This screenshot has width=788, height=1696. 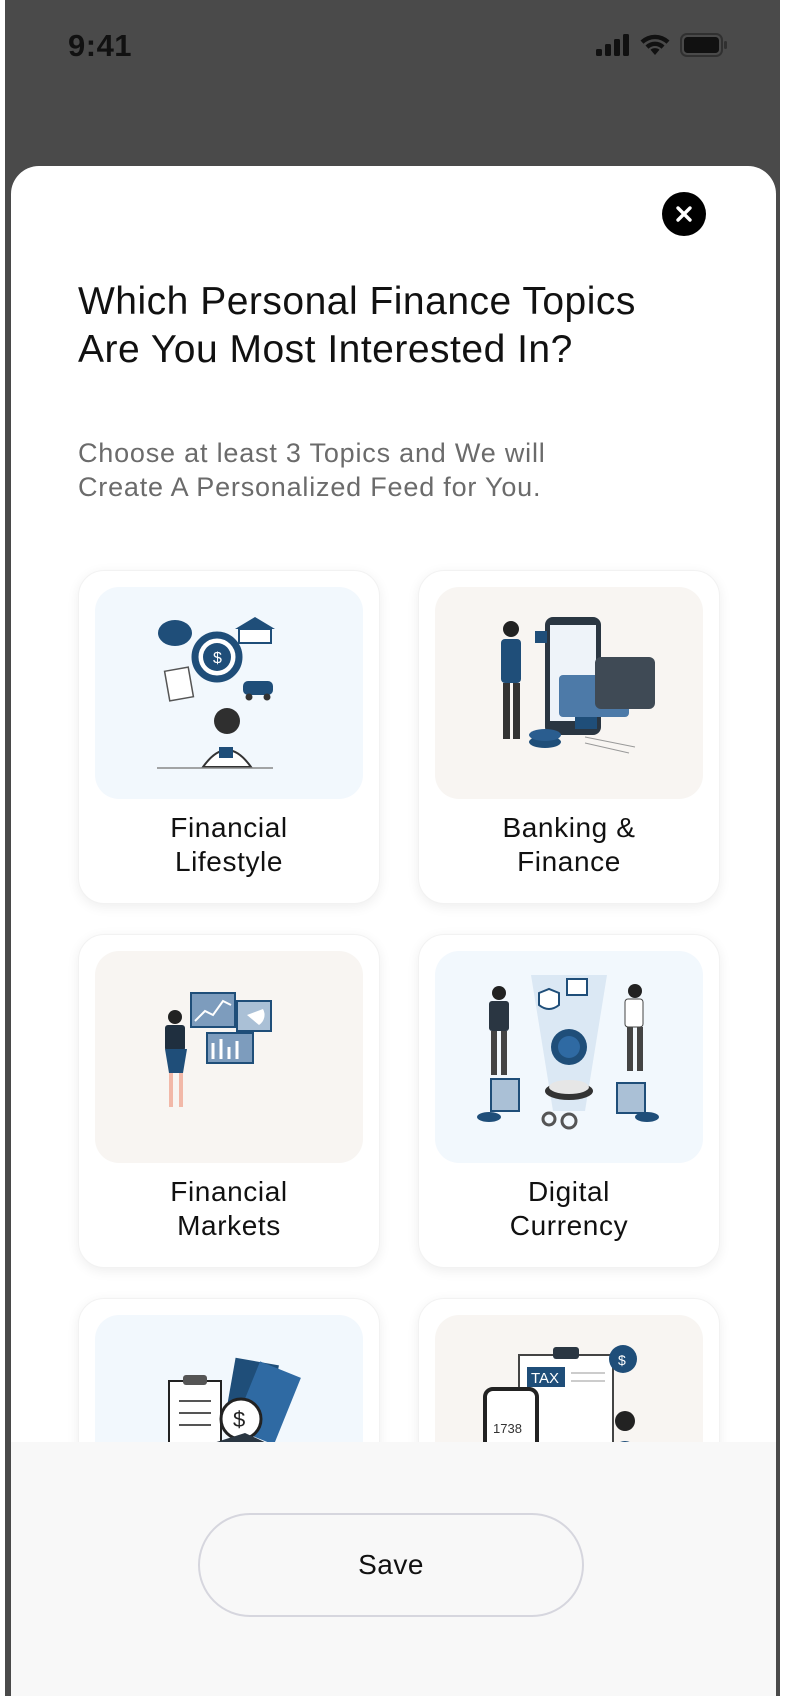 What do you see at coordinates (569, 844) in the screenshot?
I see `topic-label: Banking & Finance` at bounding box center [569, 844].